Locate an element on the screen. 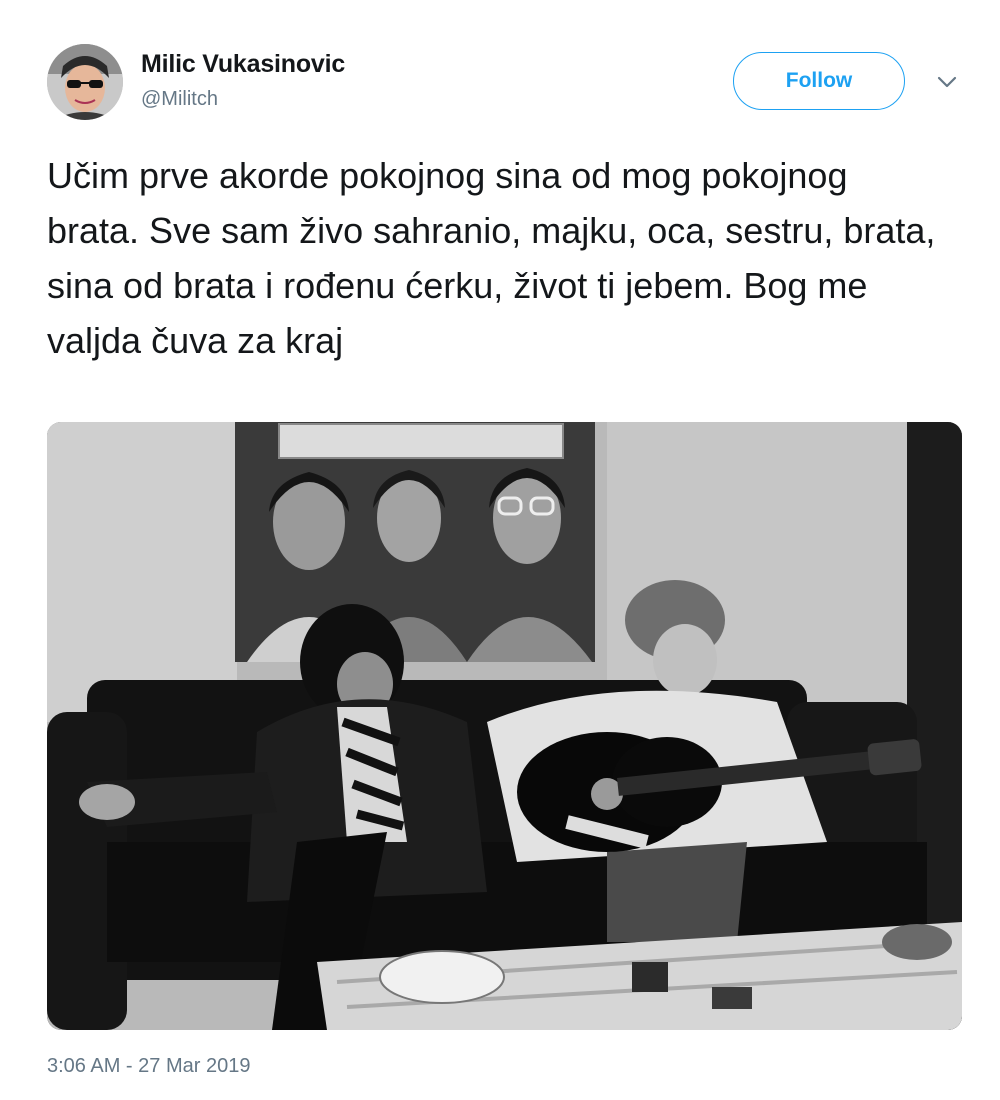 This screenshot has height=1100, width=1000. author-avatar is located at coordinates (85, 82).